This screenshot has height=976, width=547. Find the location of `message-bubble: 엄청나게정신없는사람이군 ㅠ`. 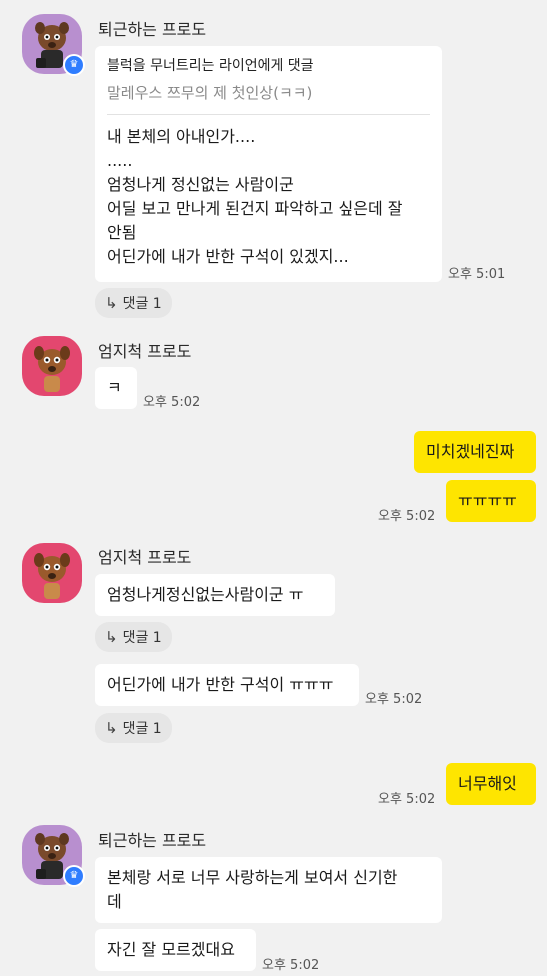

message-bubble: 엄청나게정신없는사람이군 ㅠ is located at coordinates (215, 595).